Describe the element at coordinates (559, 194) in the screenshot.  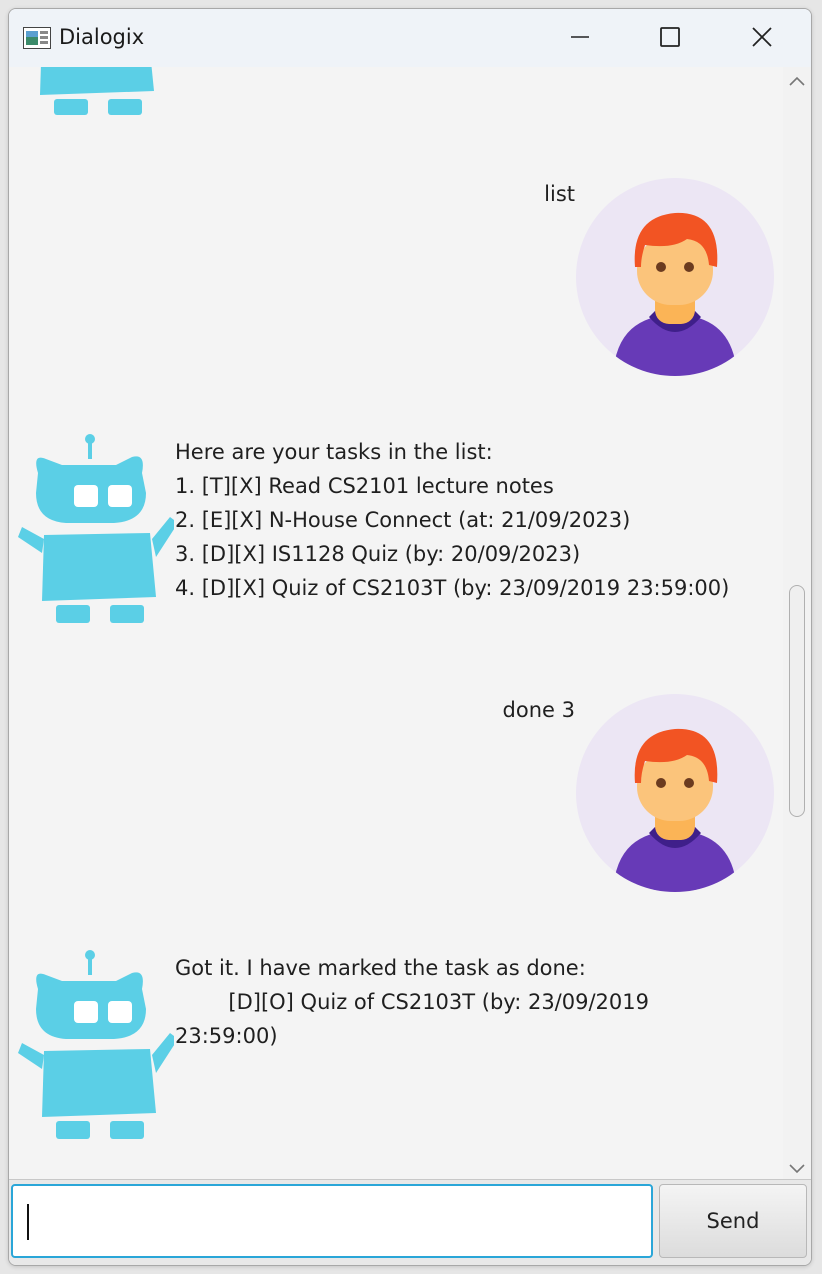
I see `user-message-text: list` at that location.